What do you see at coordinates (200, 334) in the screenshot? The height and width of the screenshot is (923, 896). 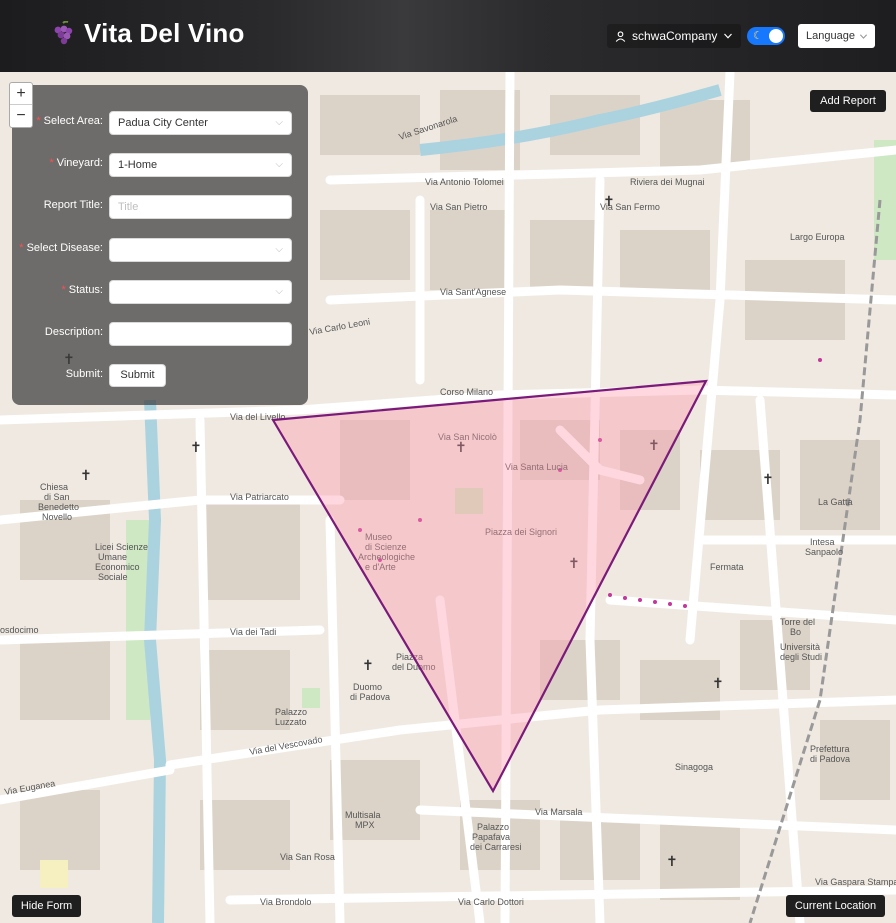 I see `description-textarea` at bounding box center [200, 334].